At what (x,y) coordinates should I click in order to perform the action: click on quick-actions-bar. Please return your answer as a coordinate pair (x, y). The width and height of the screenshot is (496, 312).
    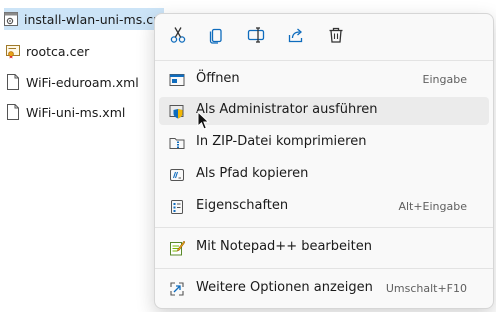
    Looking at the image, I should click on (324, 37).